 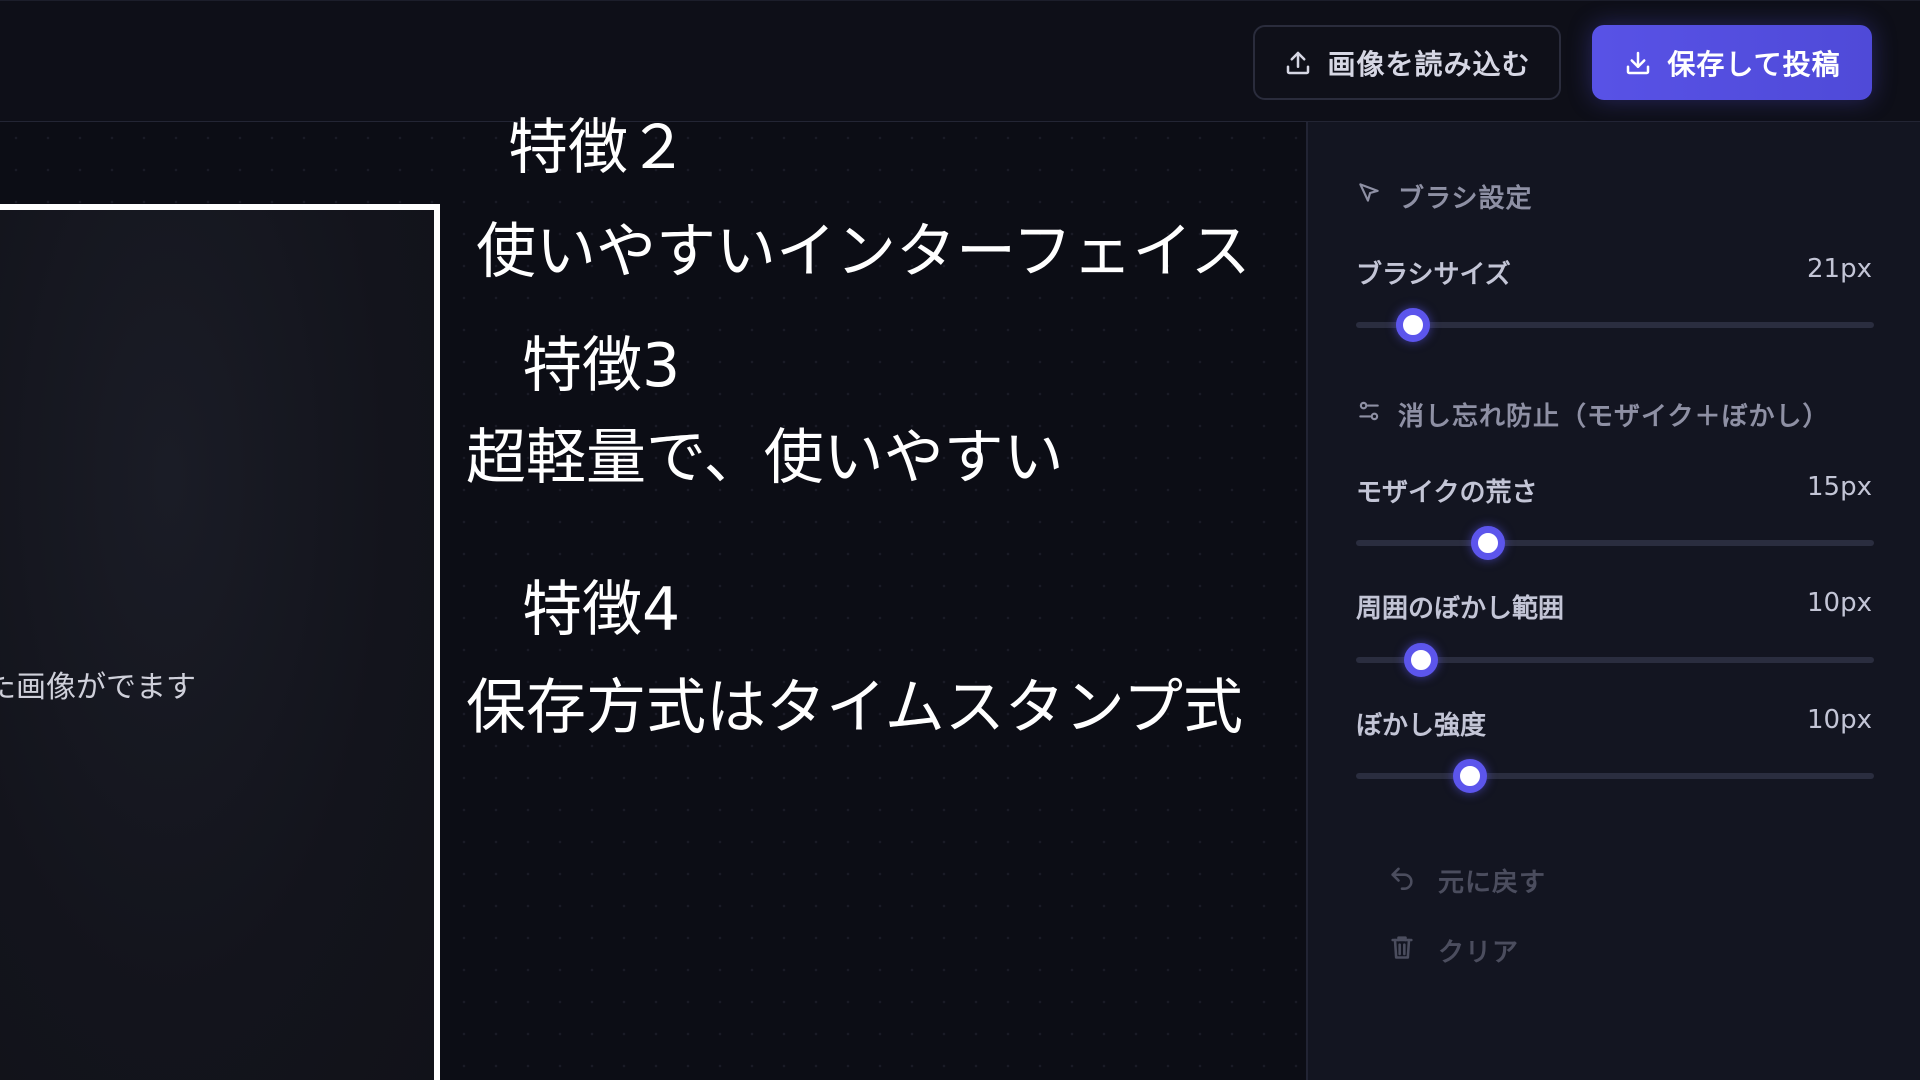 What do you see at coordinates (1638, 63) in the screenshot?
I see `download-icon` at bounding box center [1638, 63].